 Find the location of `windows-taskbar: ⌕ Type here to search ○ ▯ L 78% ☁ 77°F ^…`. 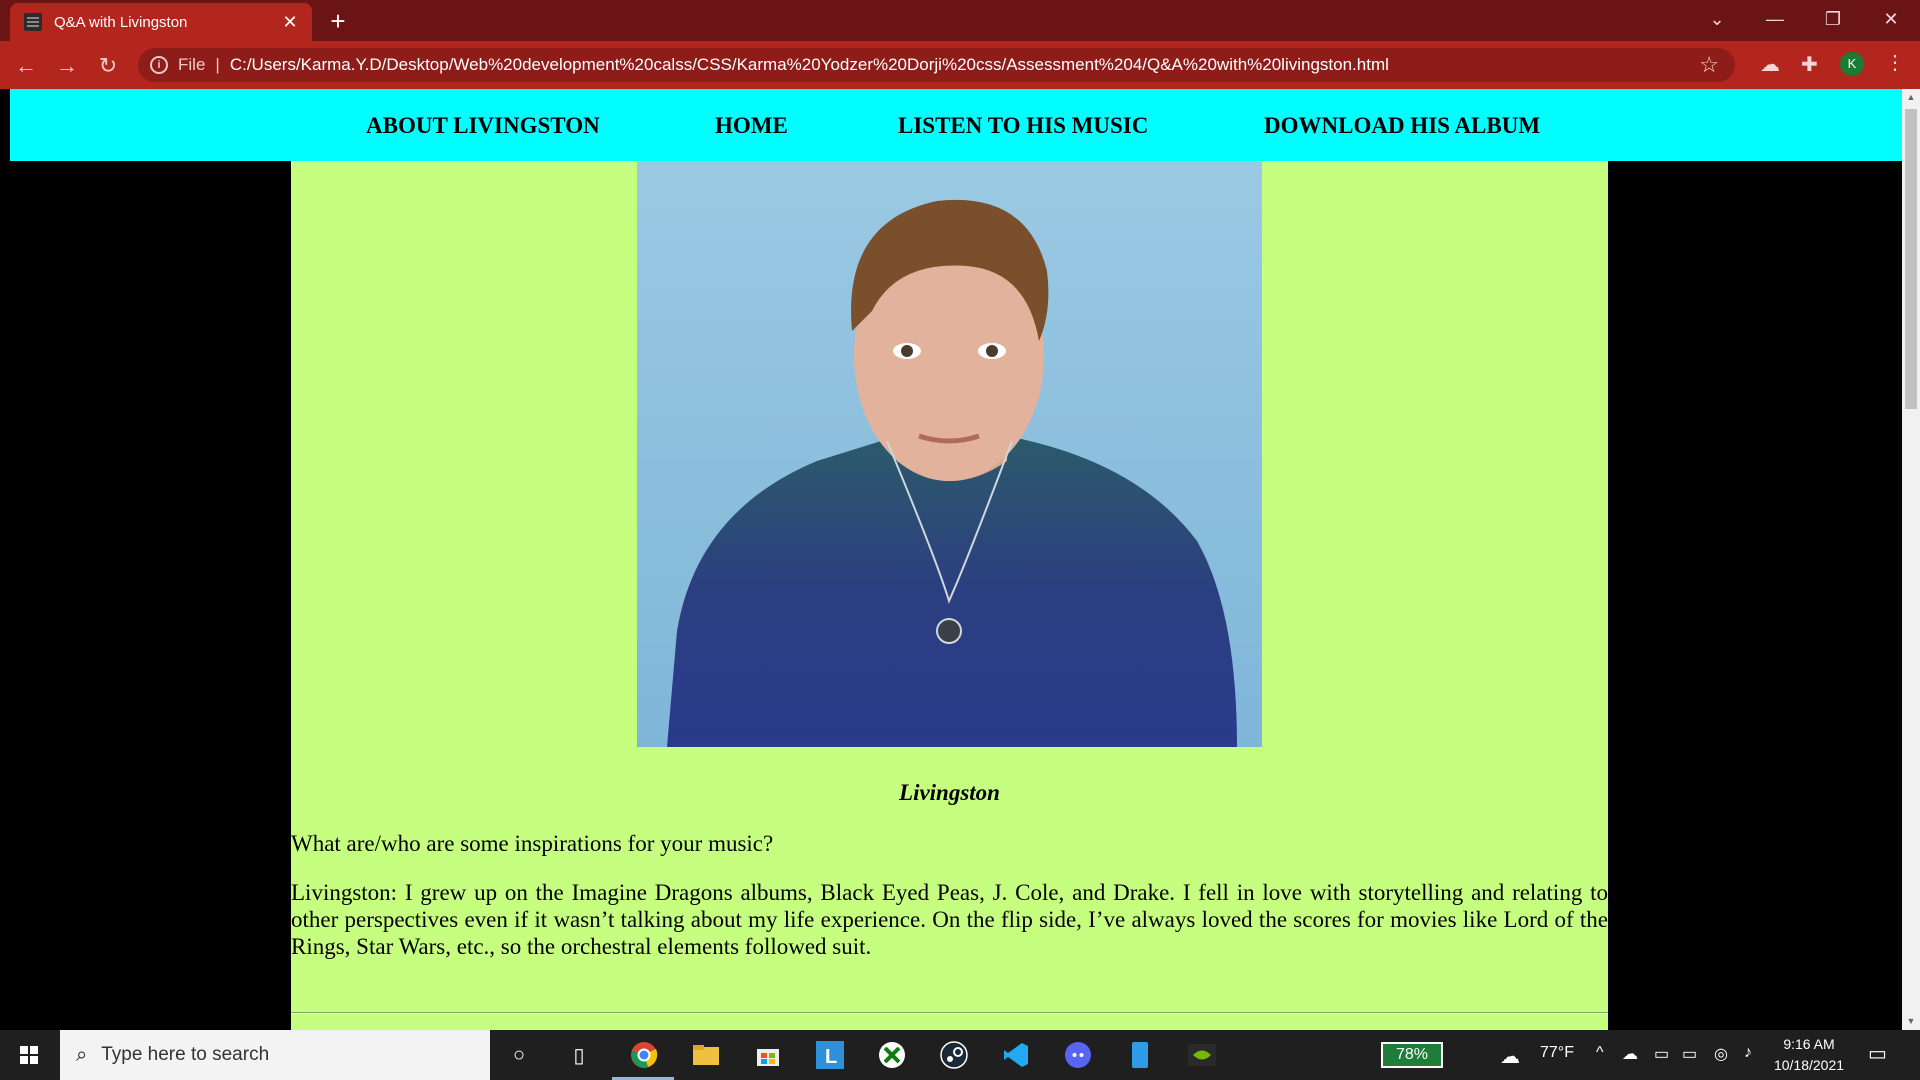

windows-taskbar: ⌕ Type here to search ○ ▯ L 78% ☁ 77°F ^… is located at coordinates (960, 1055).